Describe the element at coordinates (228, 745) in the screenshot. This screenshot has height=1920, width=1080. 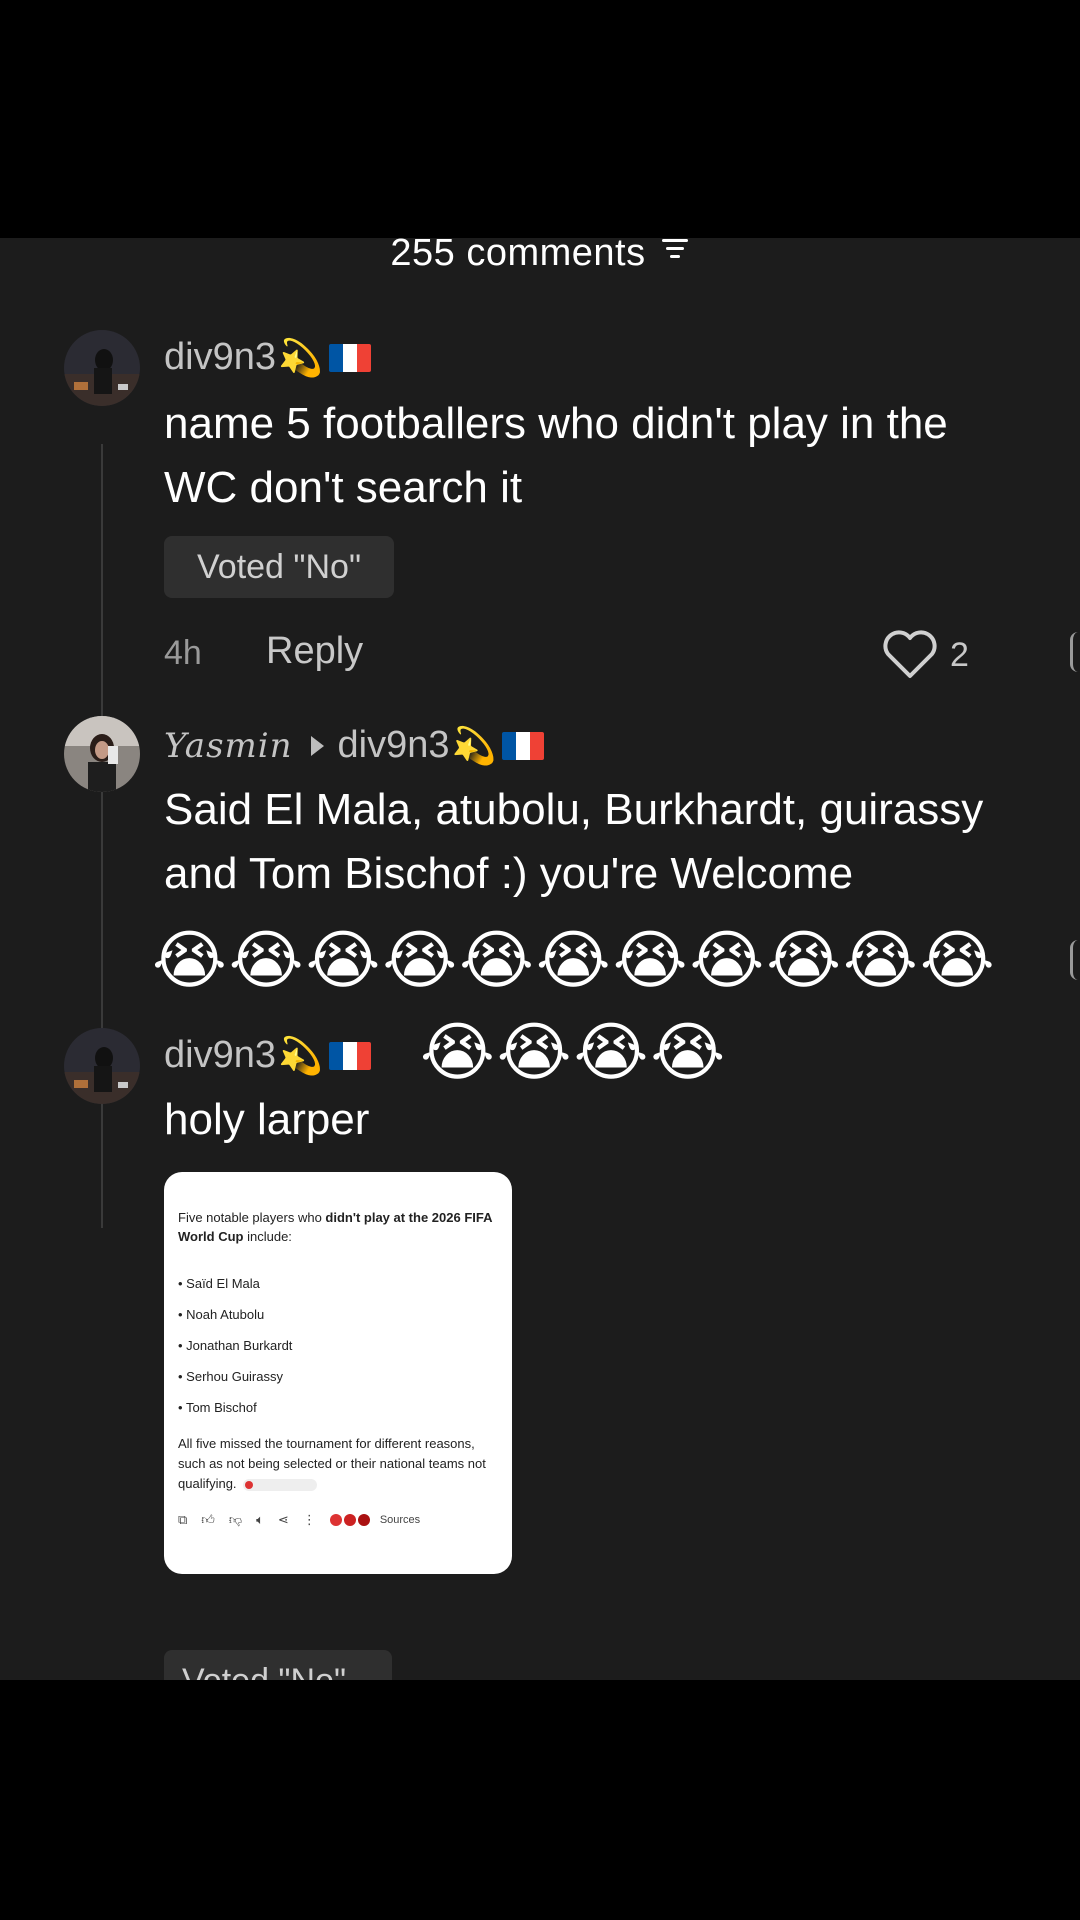
I see `username-text: Yasmin` at that location.